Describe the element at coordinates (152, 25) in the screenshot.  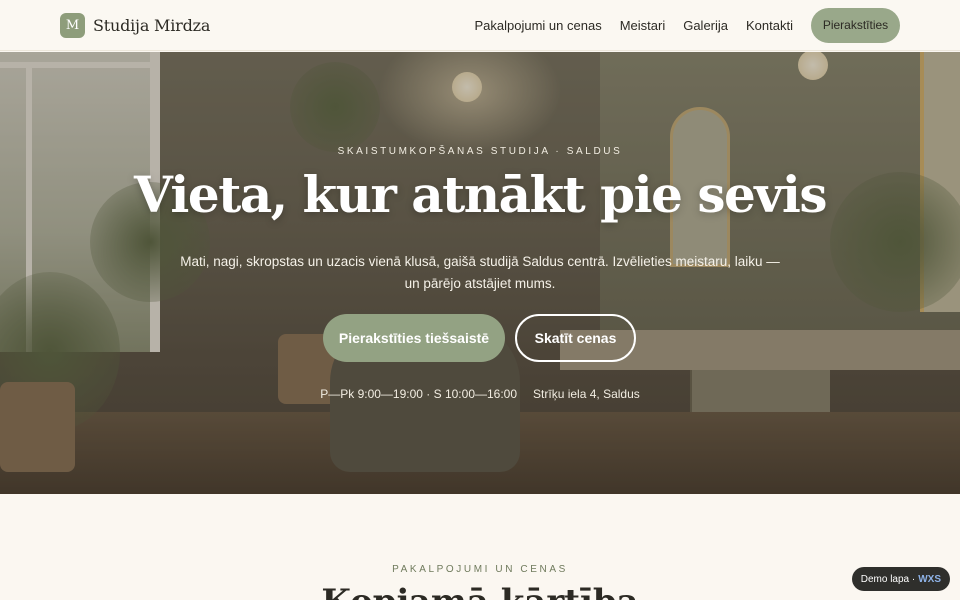
I see `logo-text: Studija Mirdza` at that location.